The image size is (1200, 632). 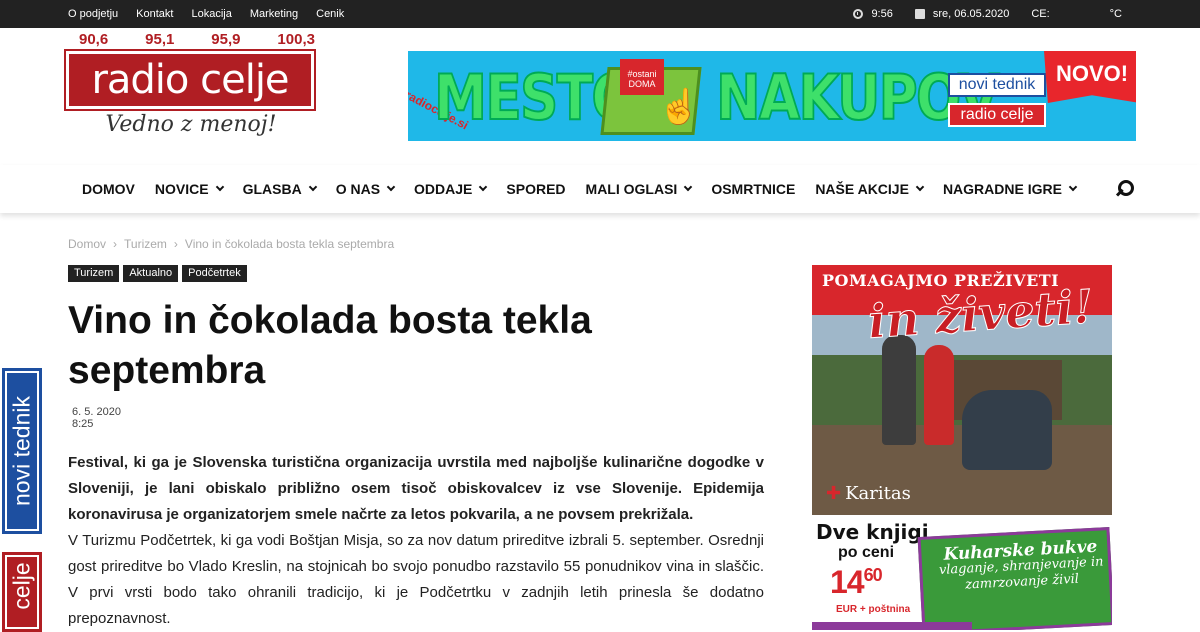 What do you see at coordinates (214, 273) in the screenshot?
I see `category-tag: Podčetrtek` at bounding box center [214, 273].